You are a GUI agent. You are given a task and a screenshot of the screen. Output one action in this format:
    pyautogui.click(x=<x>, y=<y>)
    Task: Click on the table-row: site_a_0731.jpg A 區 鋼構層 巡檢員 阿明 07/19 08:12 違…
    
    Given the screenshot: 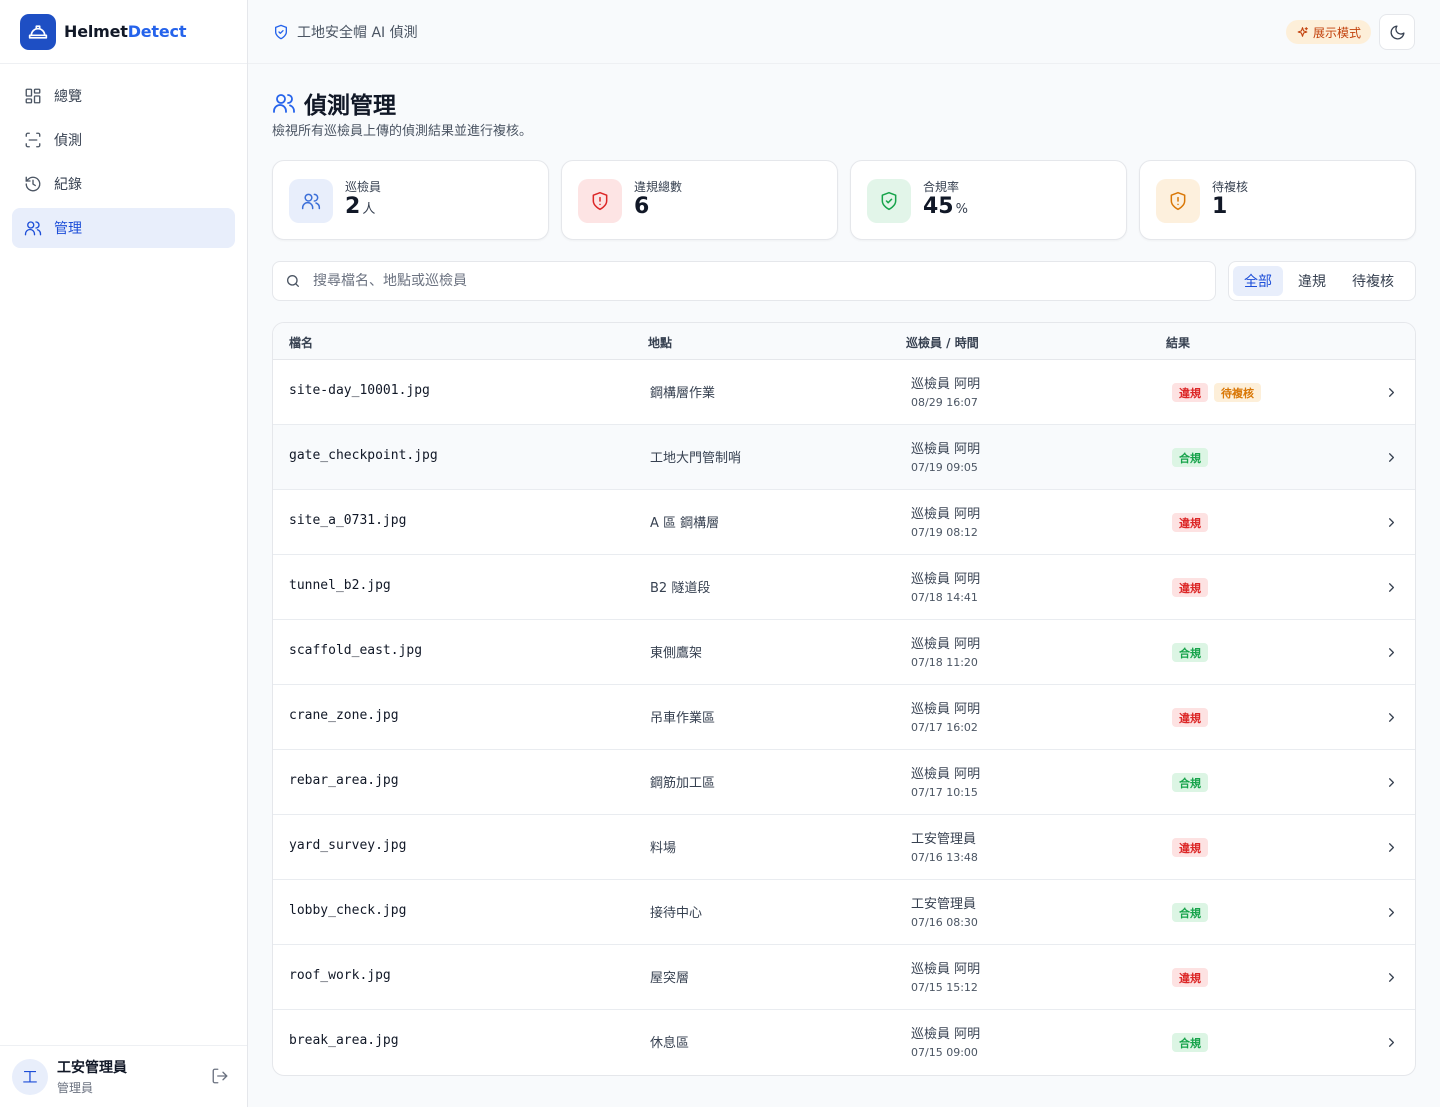 What is the action you would take?
    pyautogui.click(x=844, y=522)
    